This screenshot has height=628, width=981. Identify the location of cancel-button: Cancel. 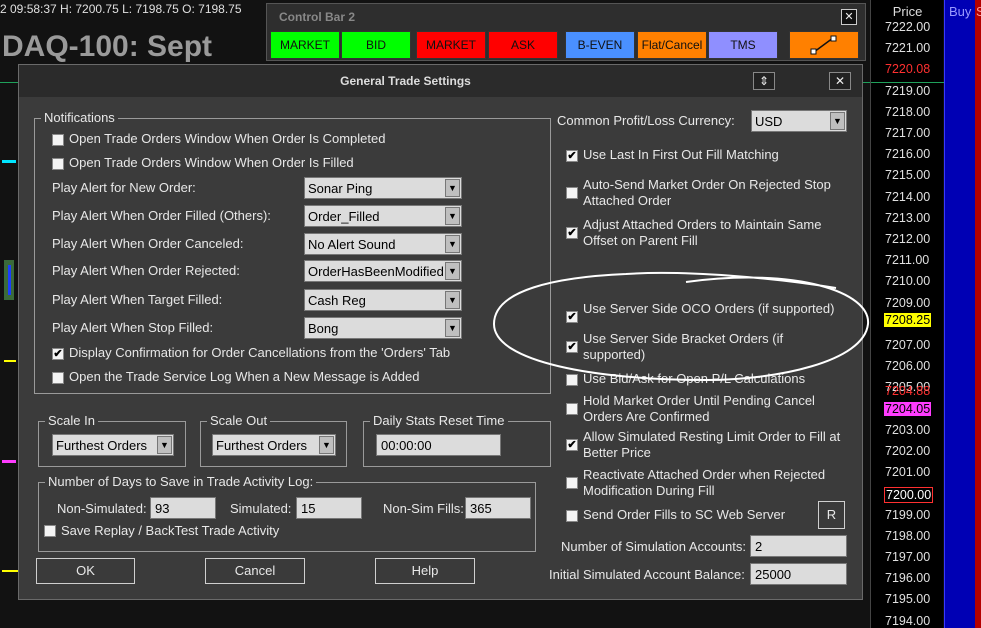
(255, 571).